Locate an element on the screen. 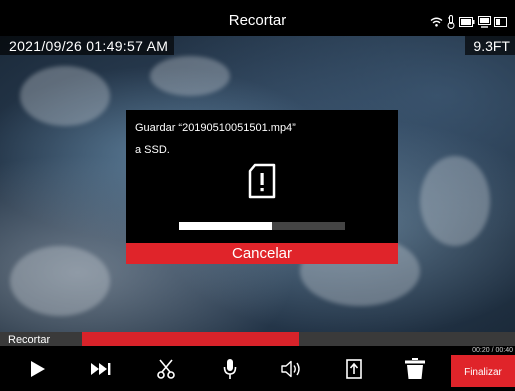  export-button is located at coordinates (354, 371).